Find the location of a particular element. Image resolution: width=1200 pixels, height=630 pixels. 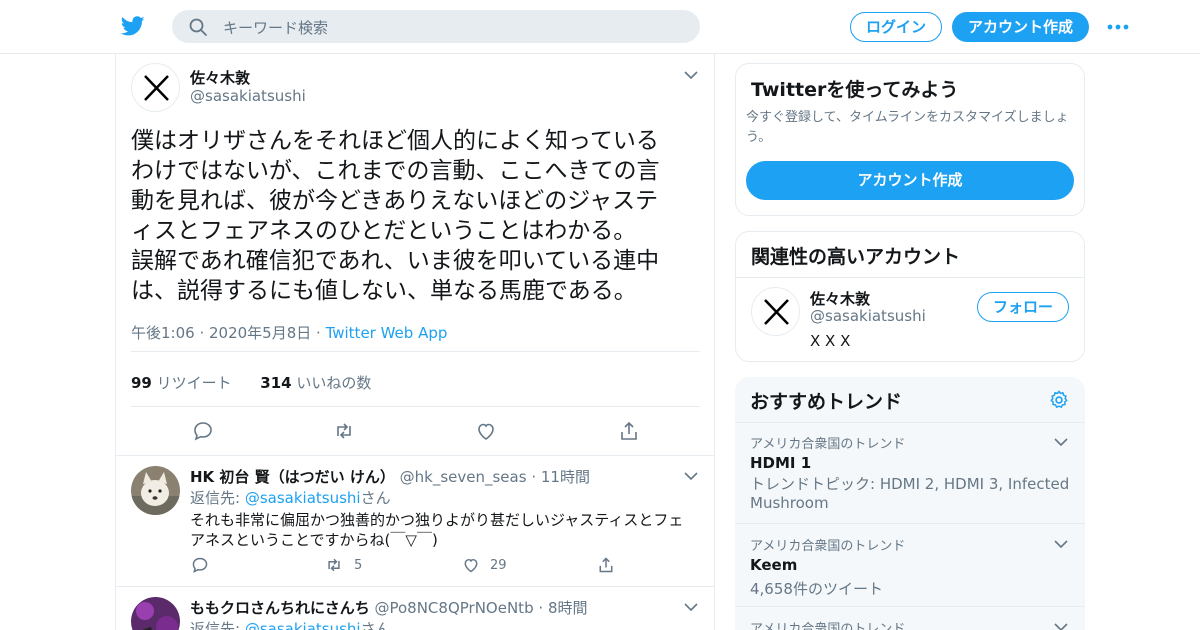

like-stat: 314 いいねの数 is located at coordinates (315, 383).